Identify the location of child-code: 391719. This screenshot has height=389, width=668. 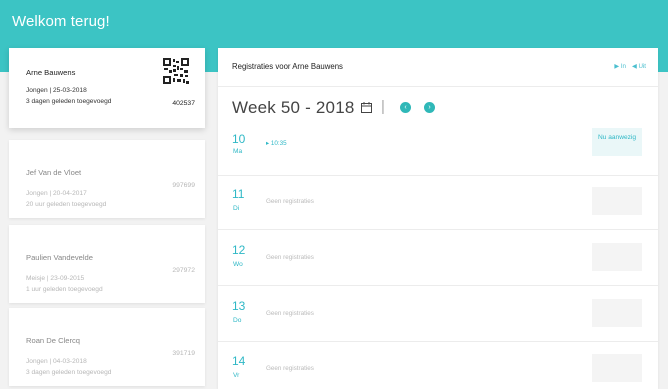
(183, 353).